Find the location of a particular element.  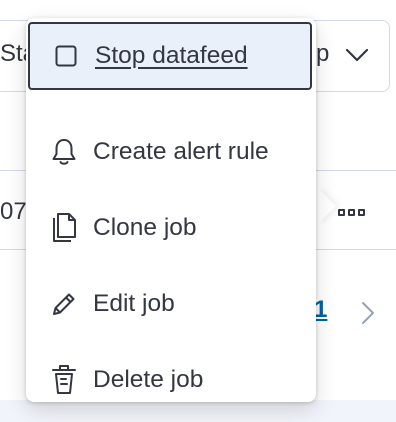

copy-icon is located at coordinates (64, 228).